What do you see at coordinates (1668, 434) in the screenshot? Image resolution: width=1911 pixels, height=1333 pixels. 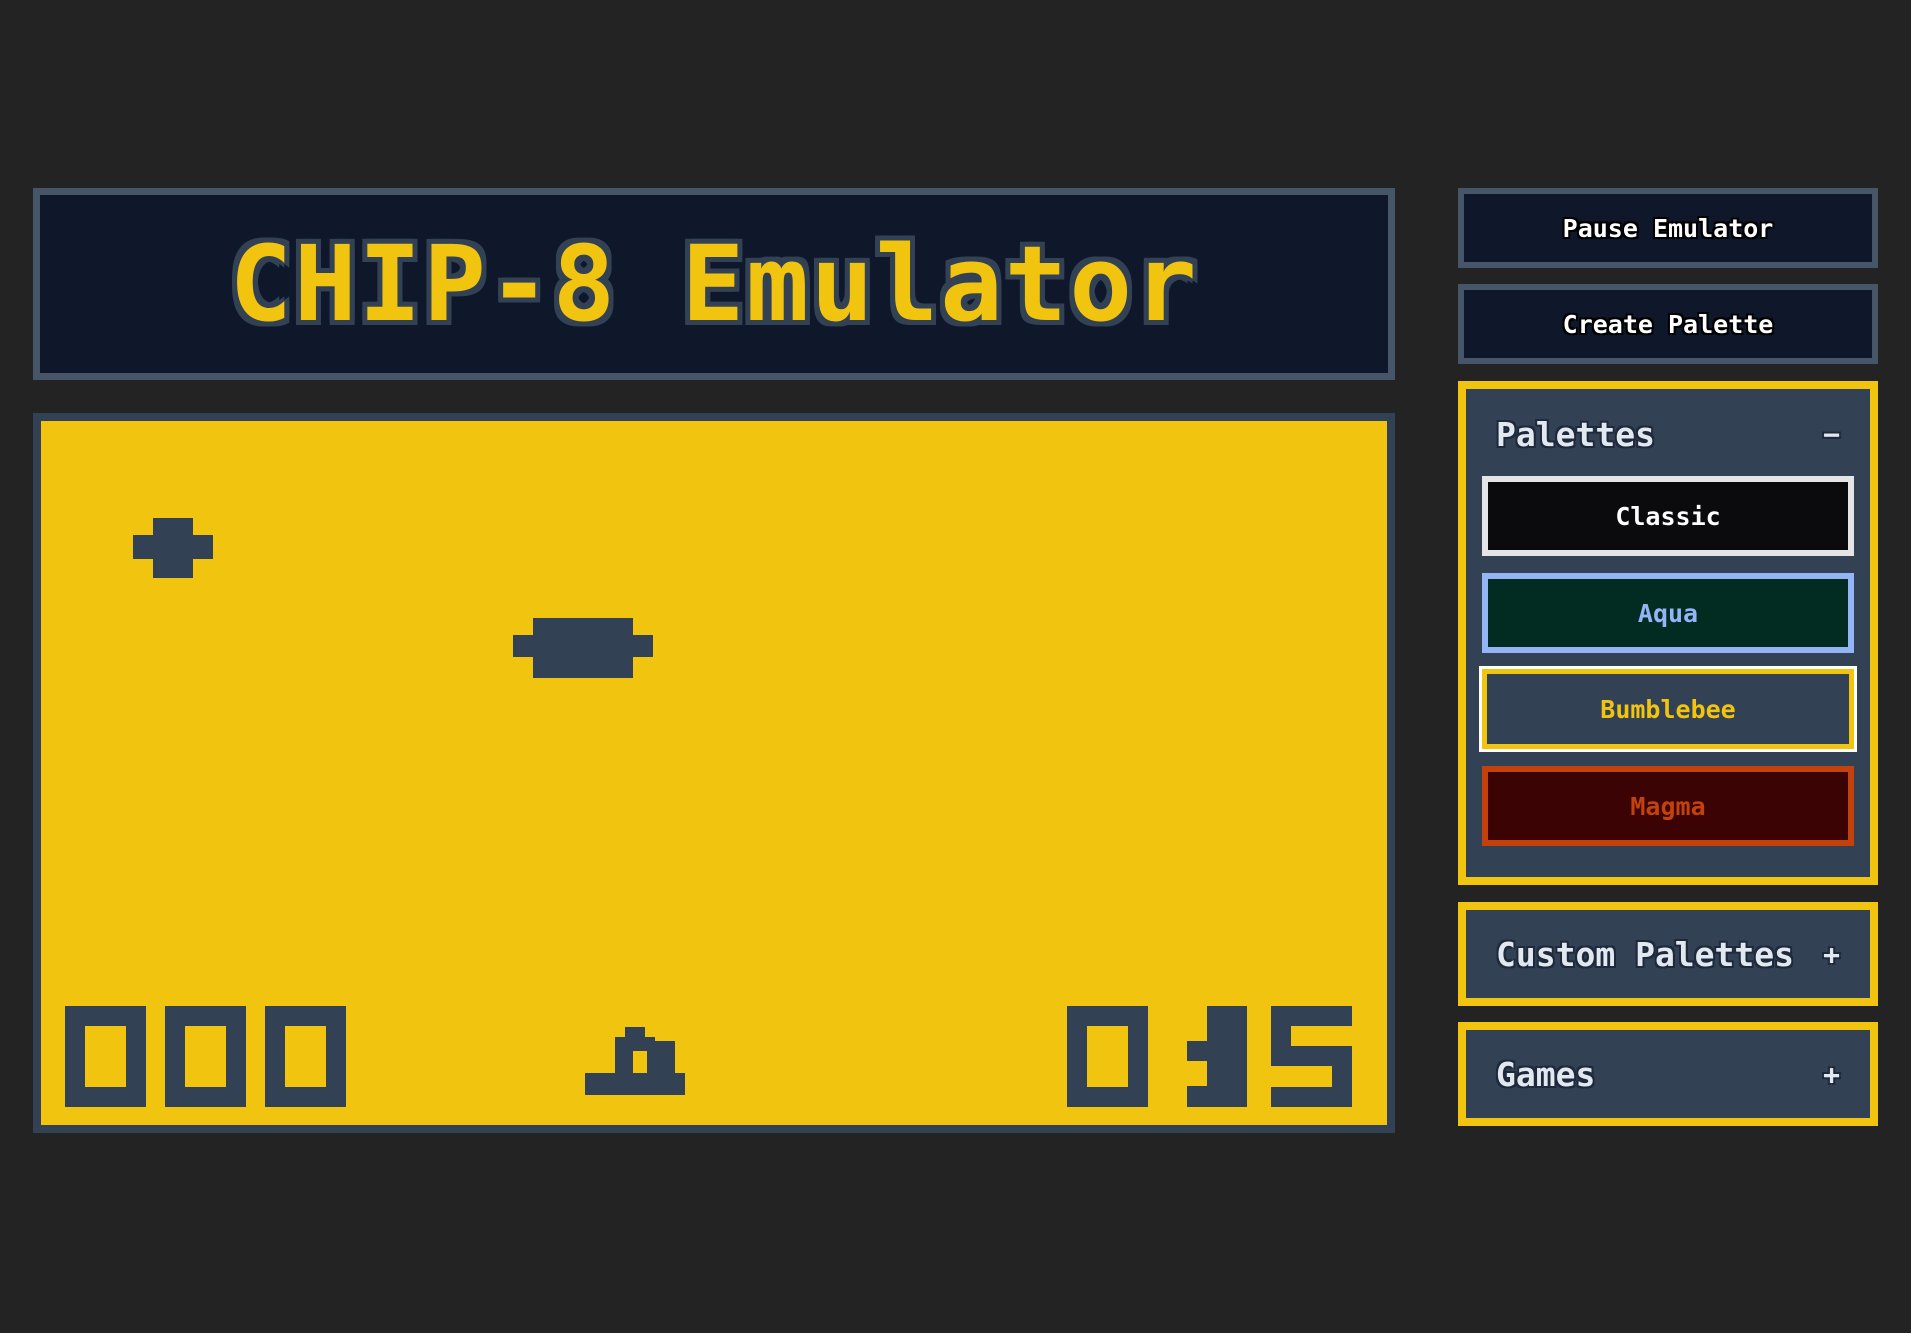 I see `palettes-panel-header: Palettes −` at bounding box center [1668, 434].